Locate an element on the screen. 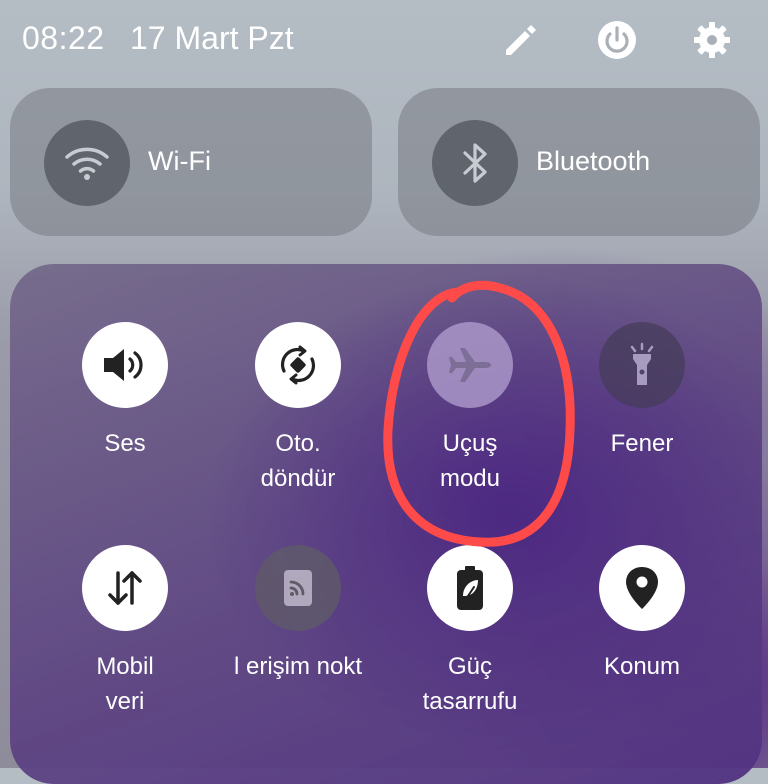 The width and height of the screenshot is (768, 784). wifi-tile: Wi-Fi is located at coordinates (191, 162).